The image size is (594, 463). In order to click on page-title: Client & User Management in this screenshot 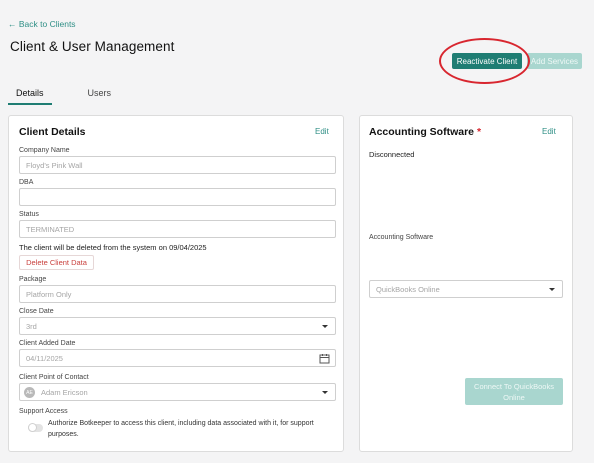, I will do `click(92, 46)`.